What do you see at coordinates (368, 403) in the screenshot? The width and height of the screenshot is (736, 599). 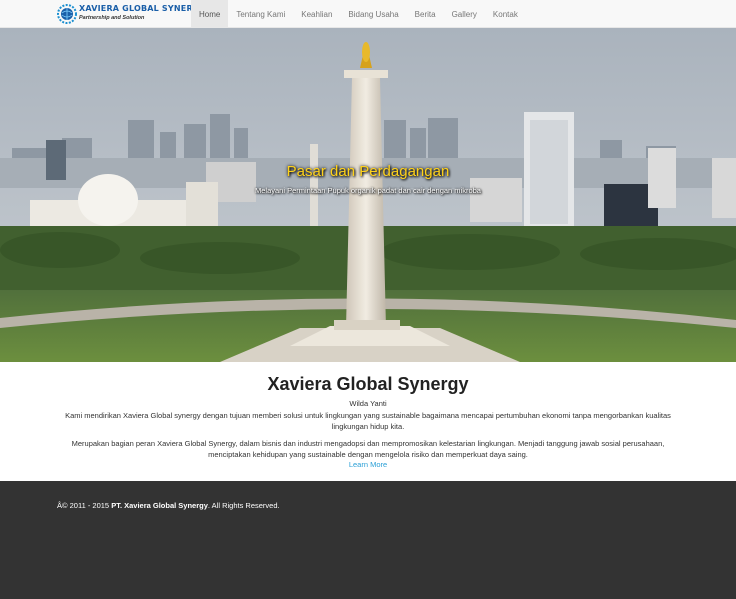 I see `author-name: Wilda Yanti` at bounding box center [368, 403].